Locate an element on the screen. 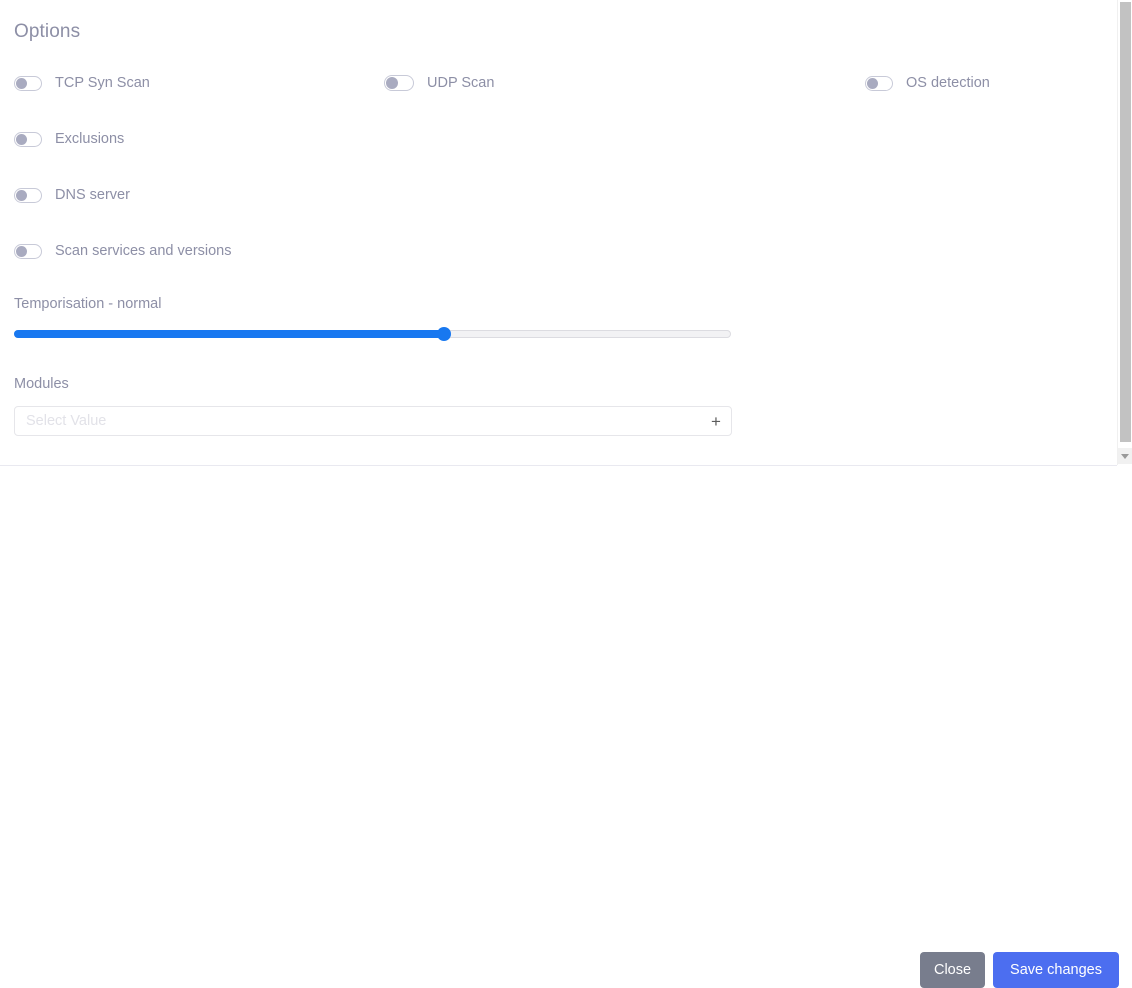 The image size is (1132, 988). toggle-row: UDP Scan is located at coordinates (439, 83).